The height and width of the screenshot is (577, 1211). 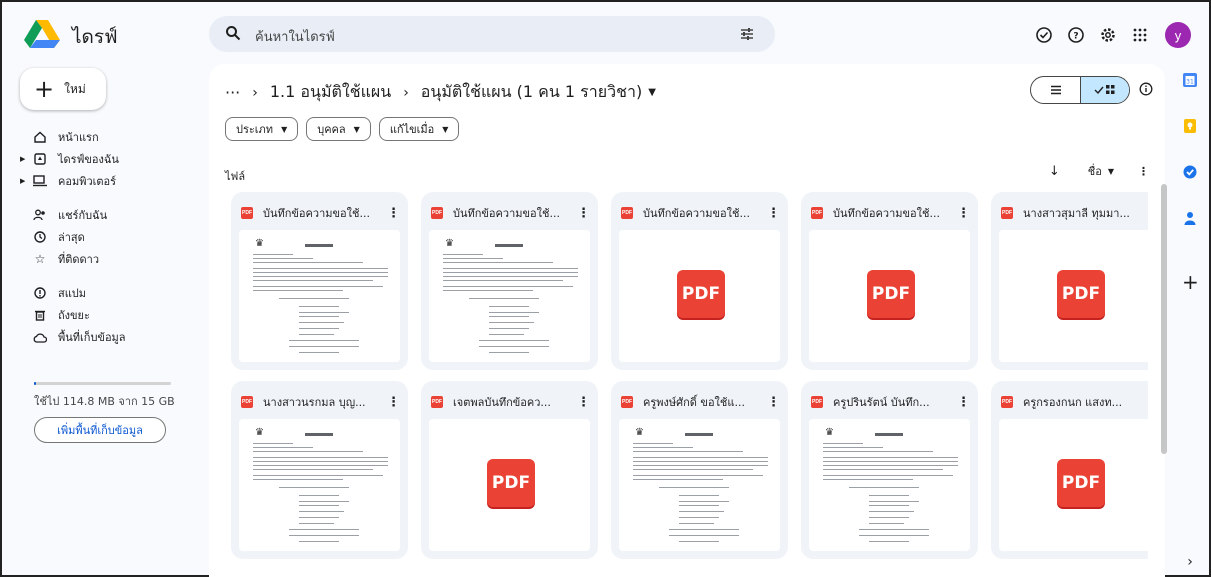 I want to click on sidebar-item-my-drive: ▶ ไดรฟ์ของฉัน, so click(x=107, y=159).